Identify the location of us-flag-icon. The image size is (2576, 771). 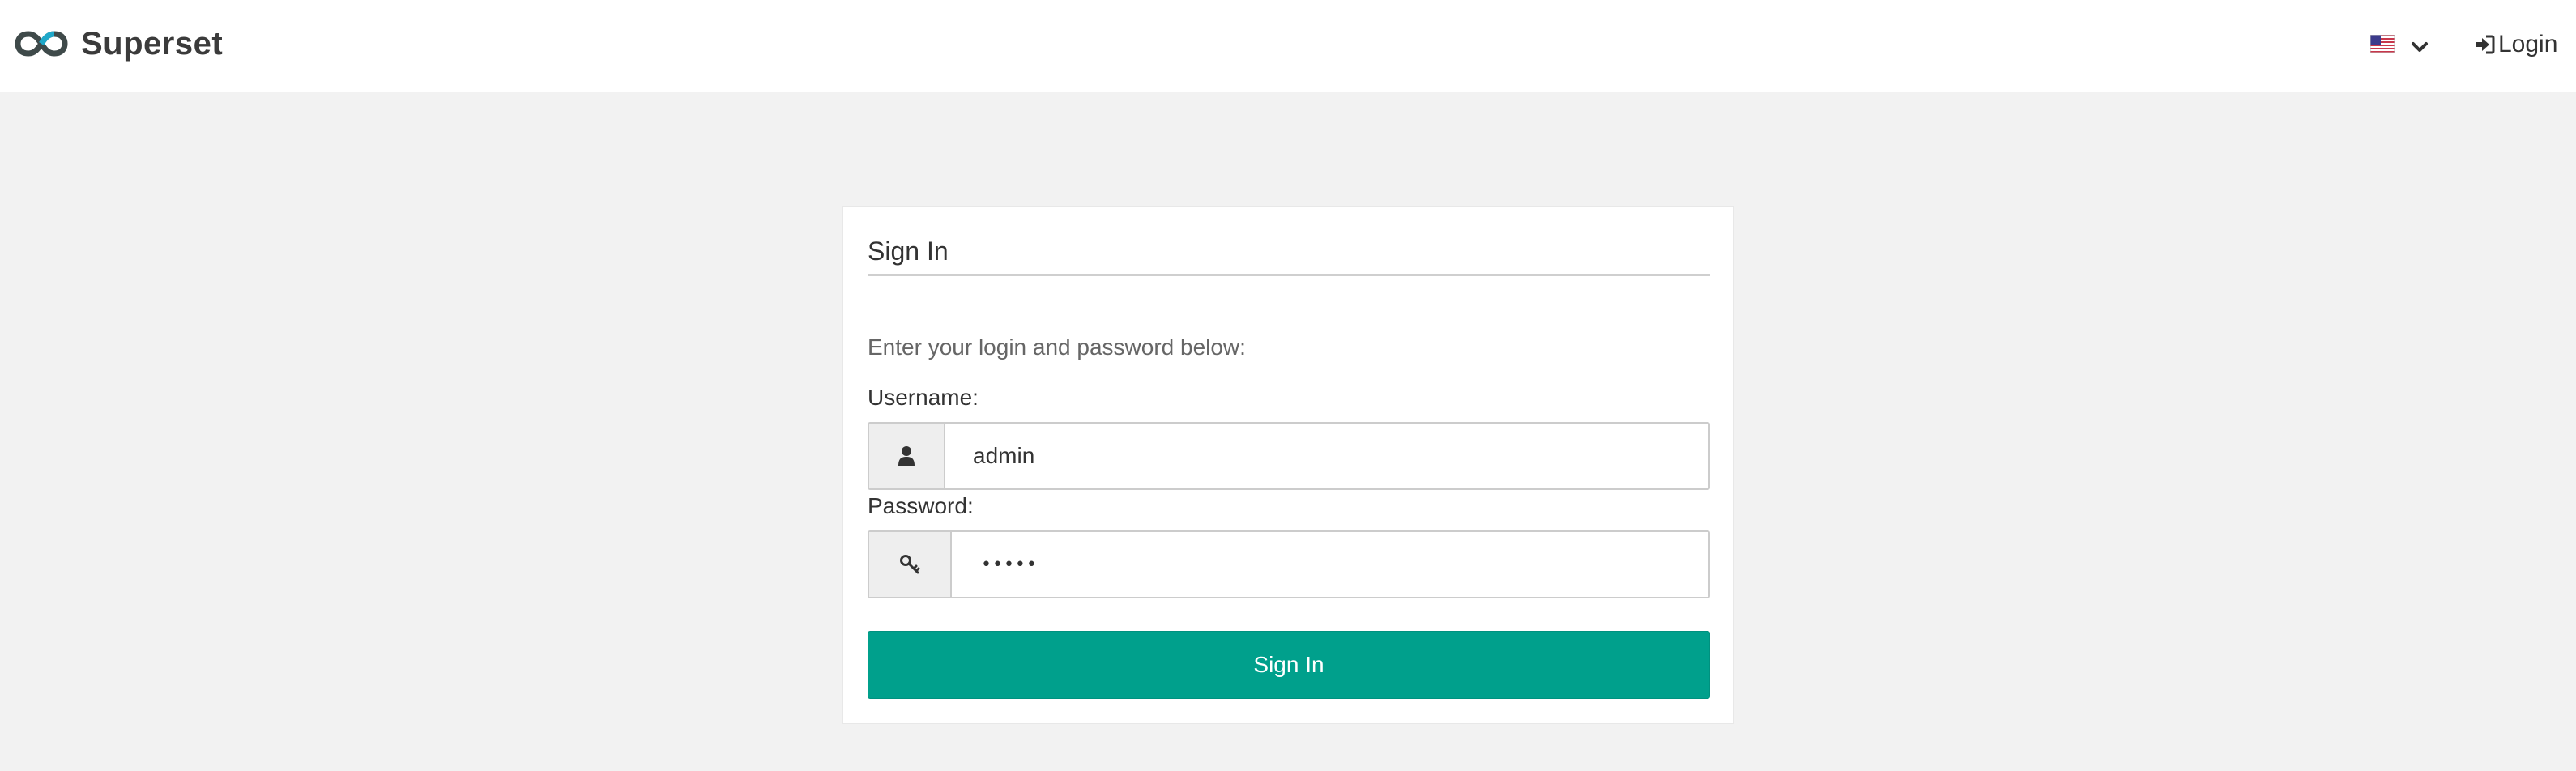
(2382, 44).